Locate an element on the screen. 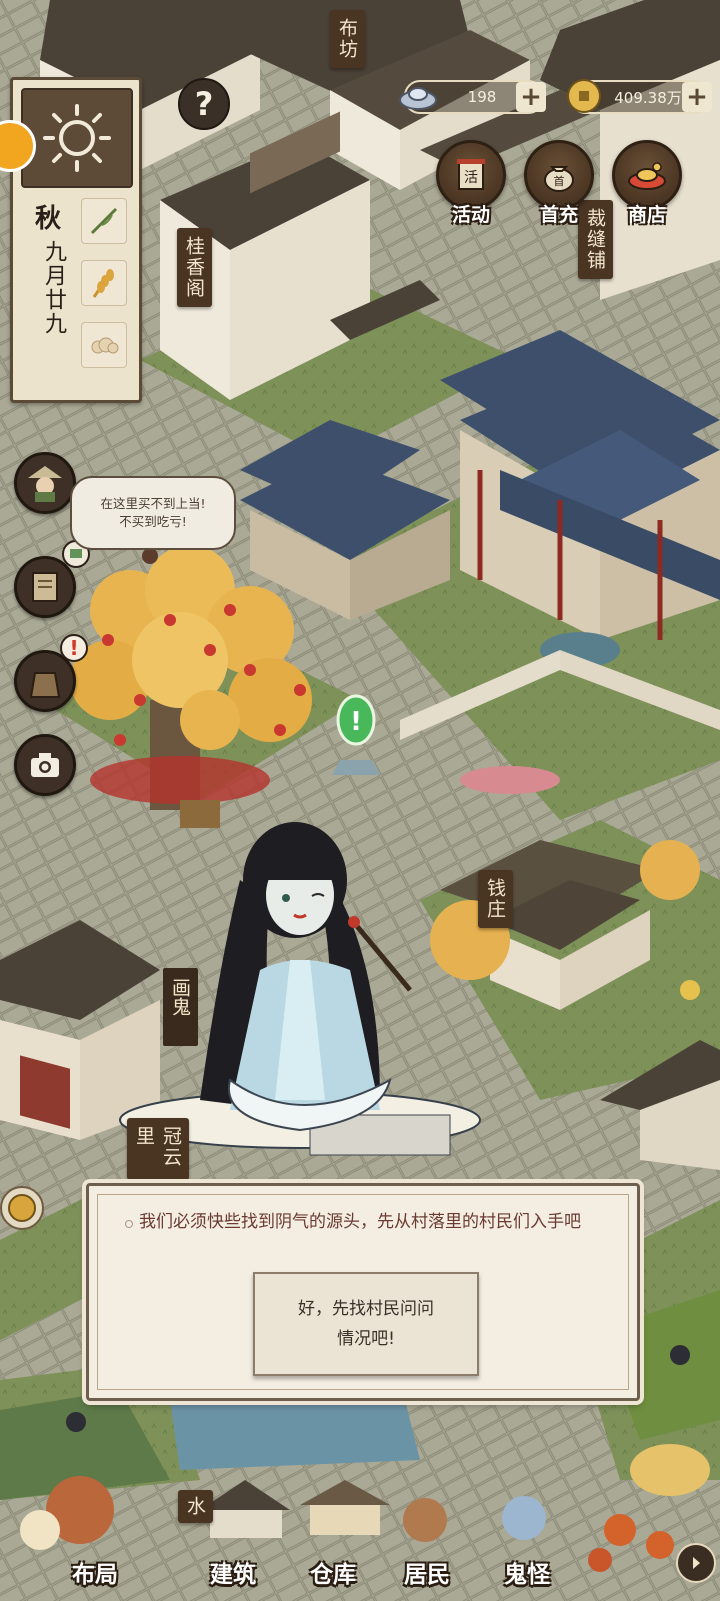 The width and height of the screenshot is (720, 1601). story-dialog: 我们必须快些找到阴气的源头，先从村落里的村民们入手吧 好，先找村民问问 情况吧! is located at coordinates (363, 1292).